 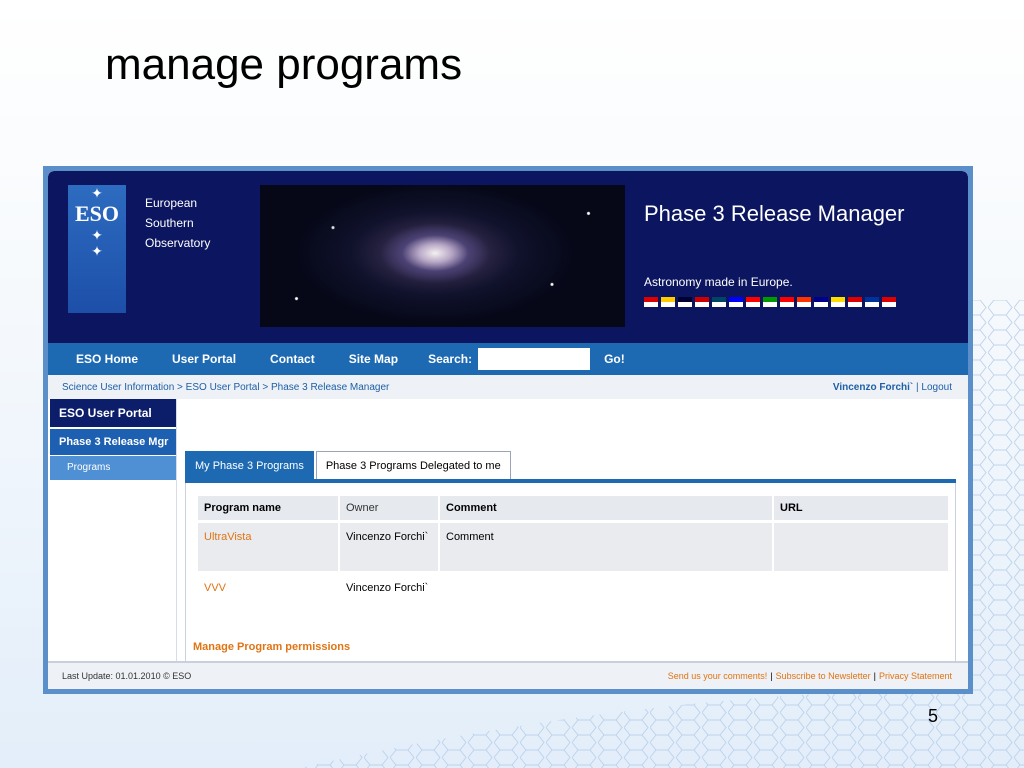 I want to click on table-row: VVV Vincenzo Forchi`, so click(x=573, y=598).